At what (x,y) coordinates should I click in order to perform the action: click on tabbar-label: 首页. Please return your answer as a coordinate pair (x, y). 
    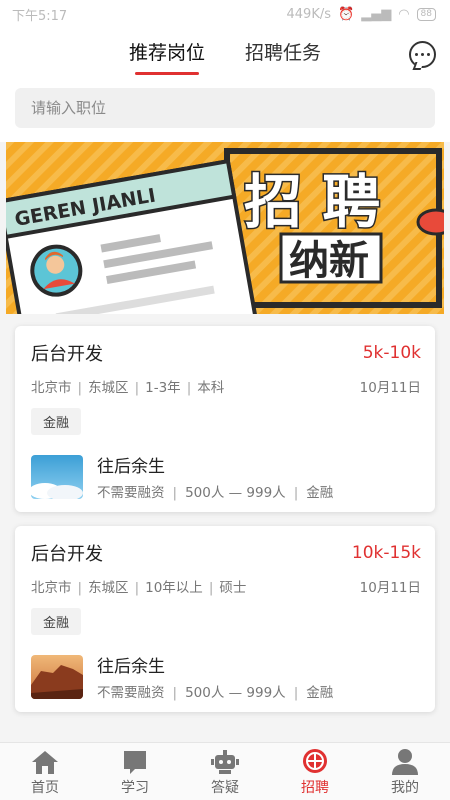
    Looking at the image, I should click on (45, 788).